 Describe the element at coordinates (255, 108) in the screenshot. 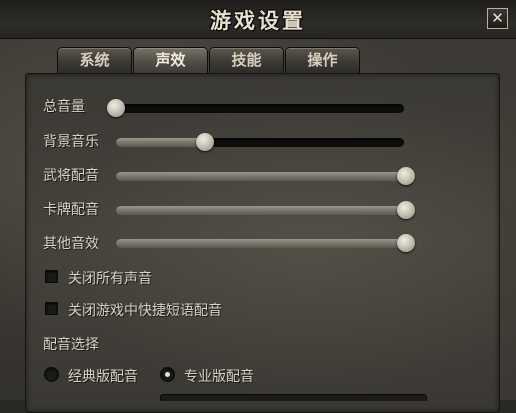

I see `master-volume-slider` at that location.